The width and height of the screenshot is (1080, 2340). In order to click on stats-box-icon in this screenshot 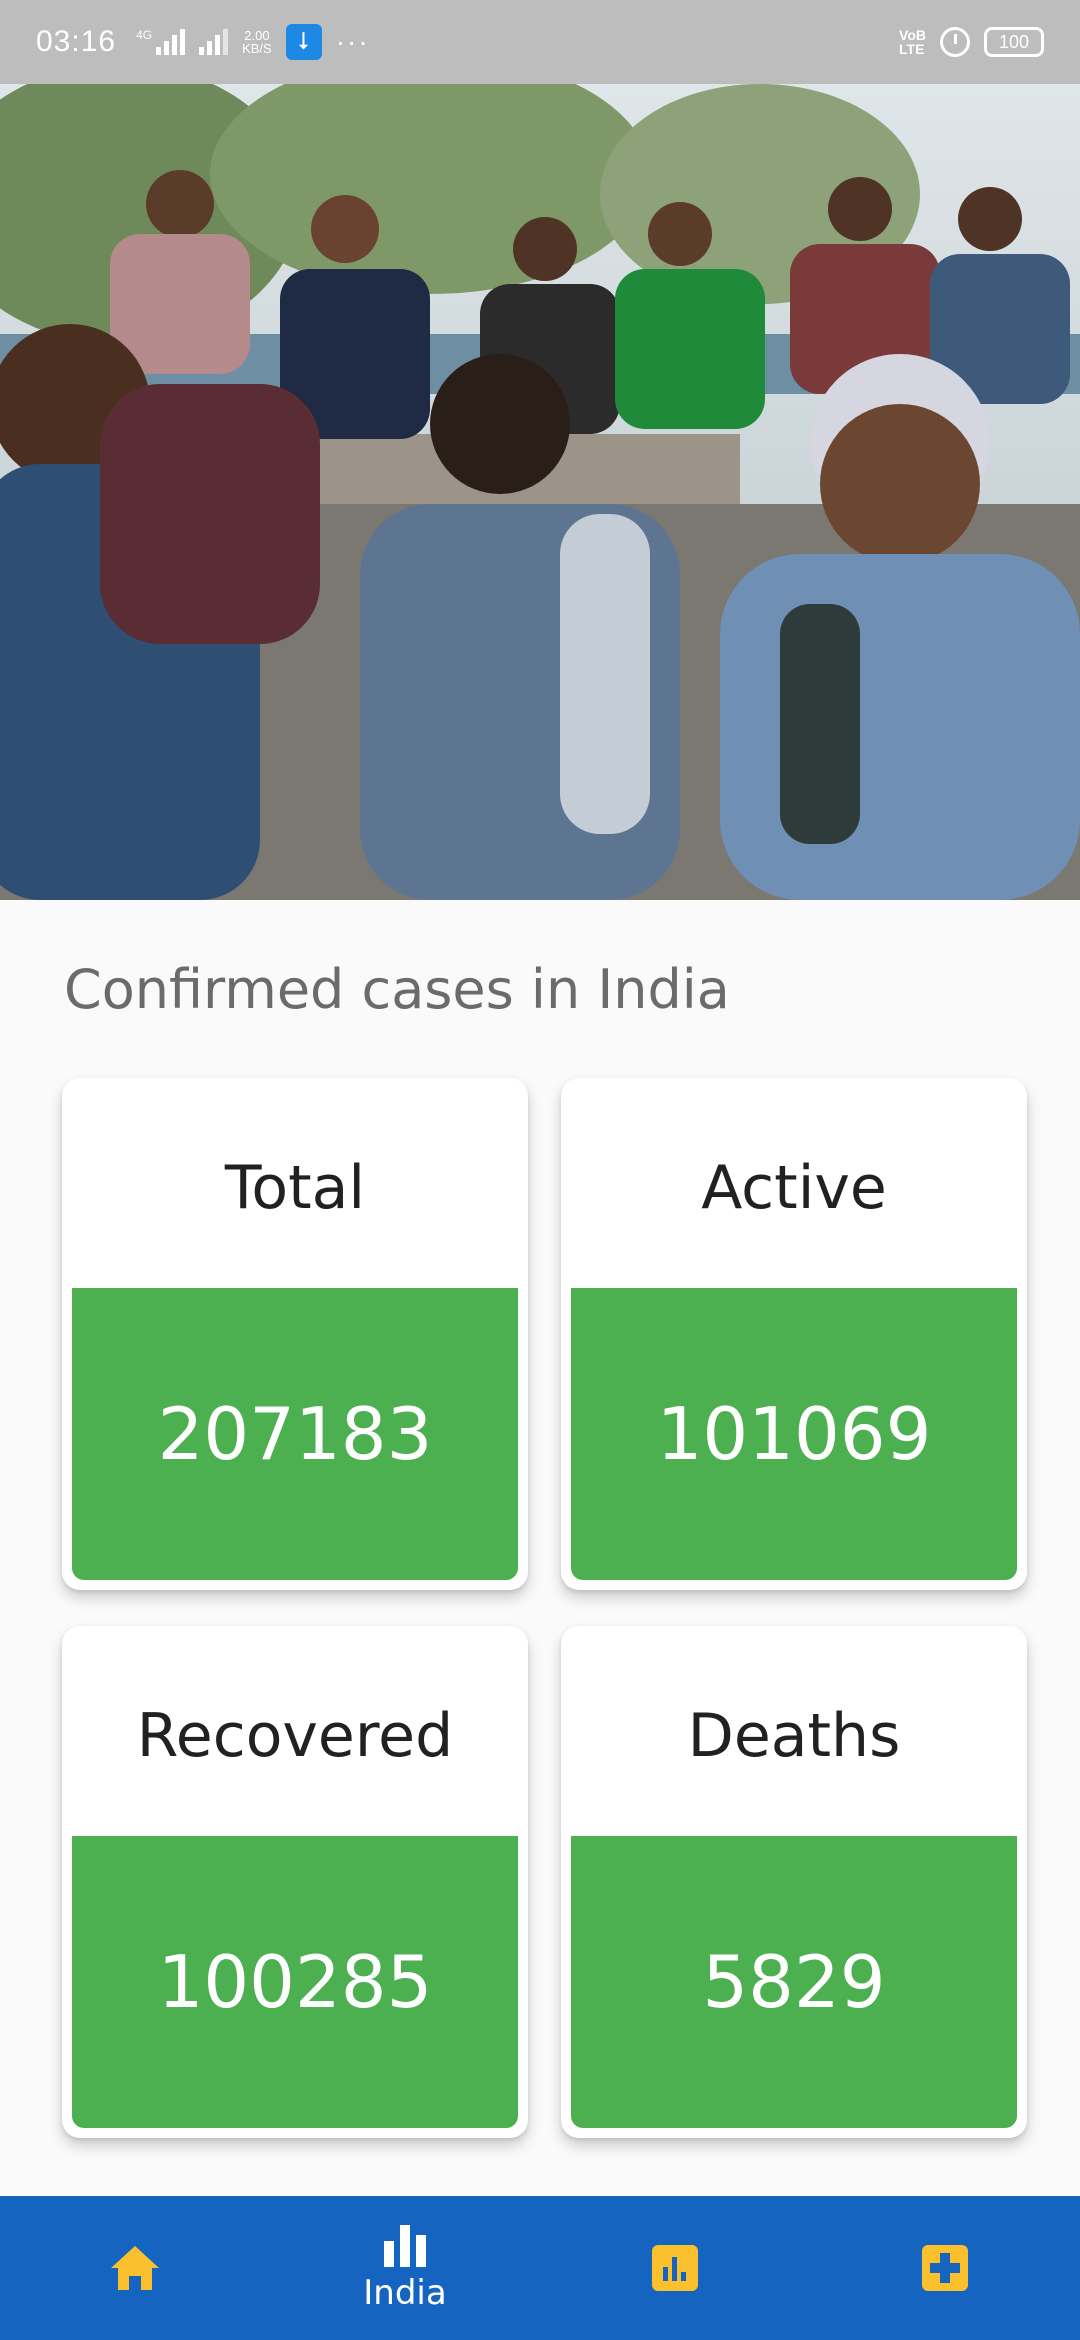, I will do `click(675, 2268)`.